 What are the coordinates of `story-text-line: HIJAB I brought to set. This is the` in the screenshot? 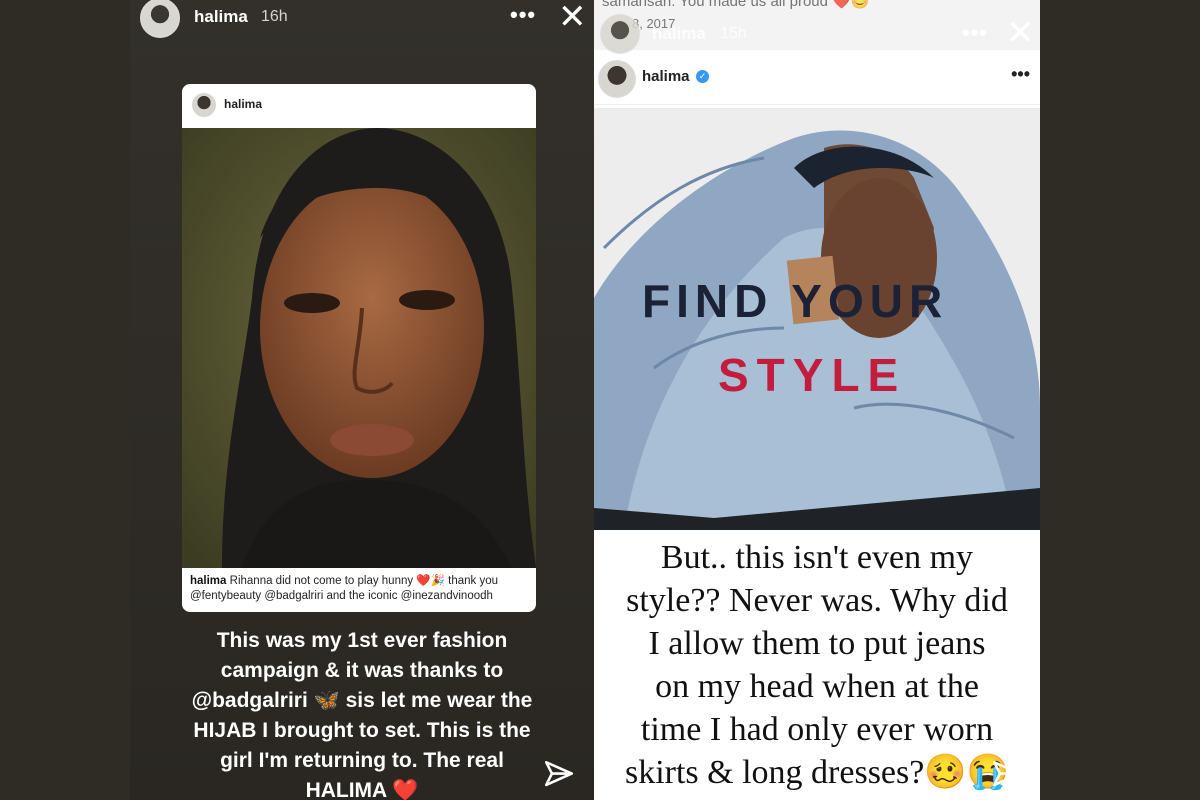 It's located at (362, 730).